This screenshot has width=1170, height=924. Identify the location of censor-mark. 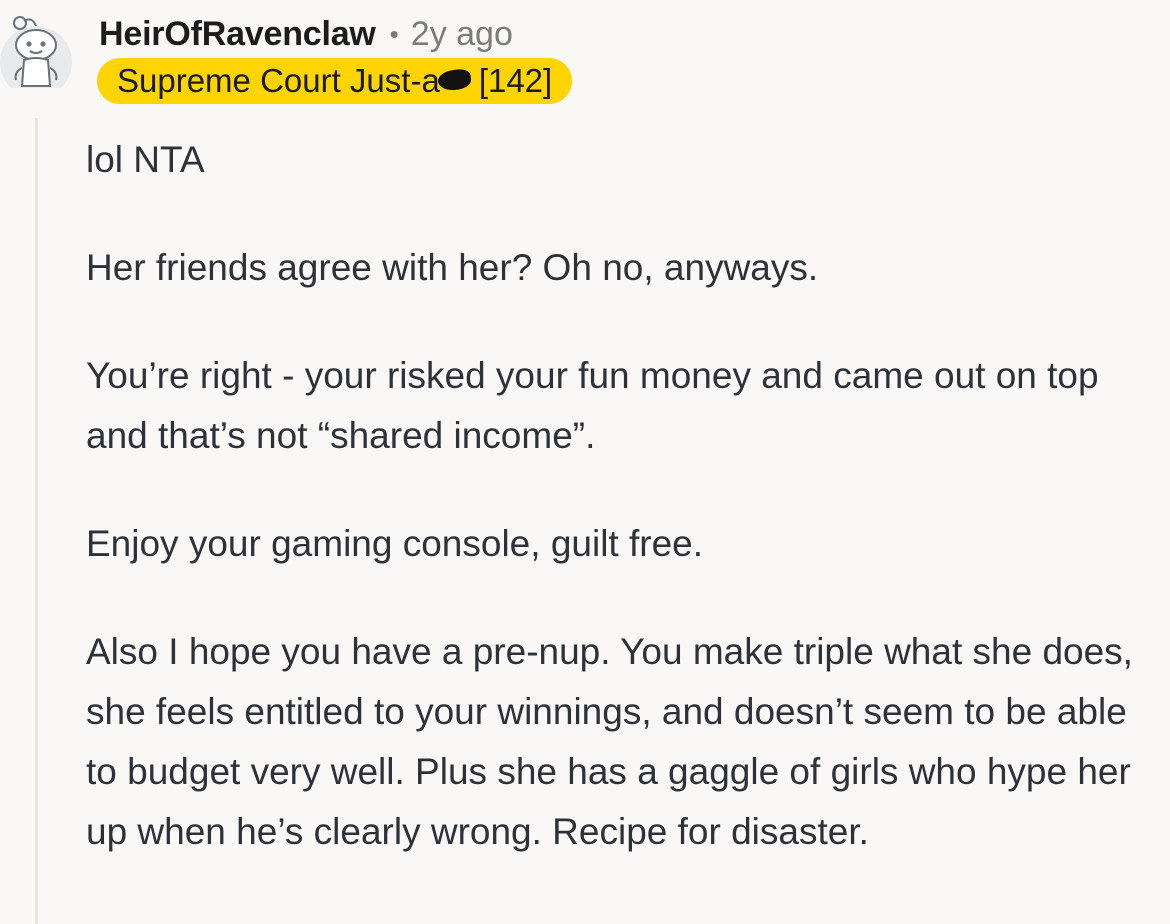
(454, 80).